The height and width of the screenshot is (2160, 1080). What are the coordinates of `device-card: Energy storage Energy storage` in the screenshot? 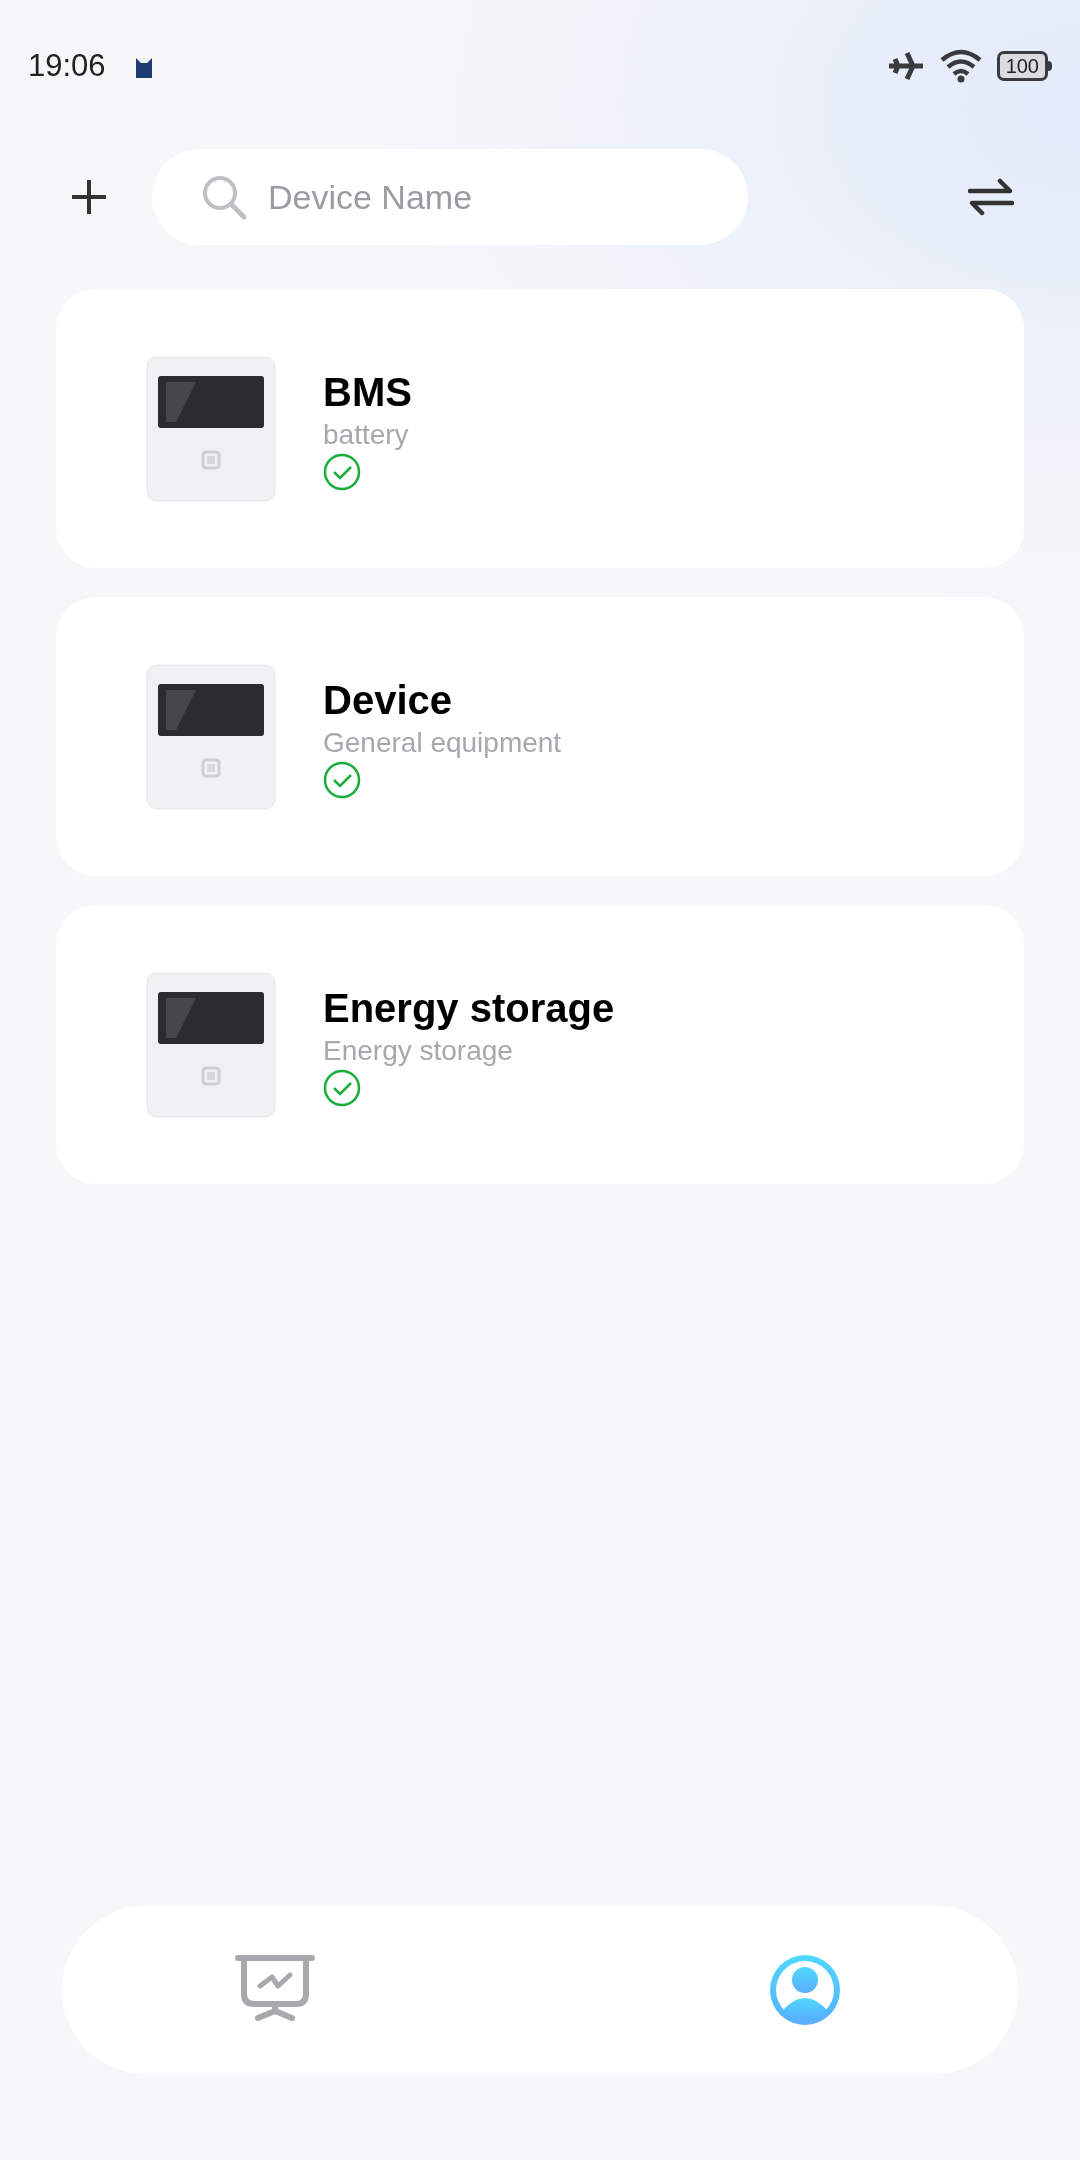 It's located at (540, 1044).